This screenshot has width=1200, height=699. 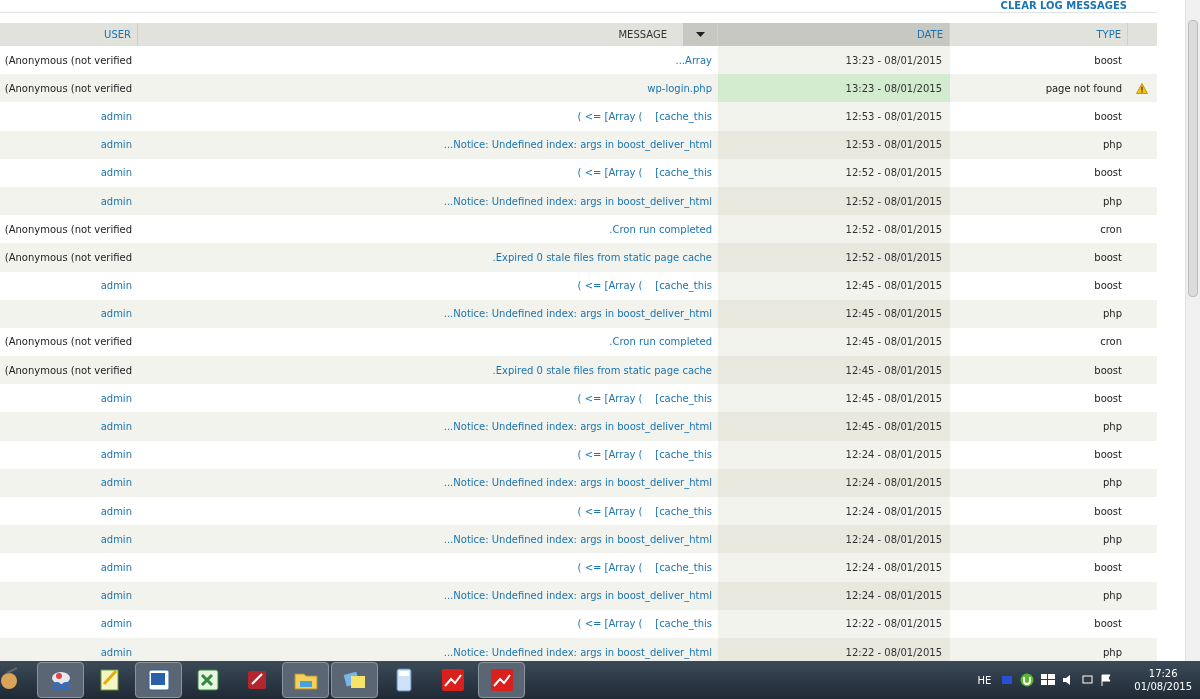 What do you see at coordinates (1057, 680) in the screenshot?
I see `tray-icons` at bounding box center [1057, 680].